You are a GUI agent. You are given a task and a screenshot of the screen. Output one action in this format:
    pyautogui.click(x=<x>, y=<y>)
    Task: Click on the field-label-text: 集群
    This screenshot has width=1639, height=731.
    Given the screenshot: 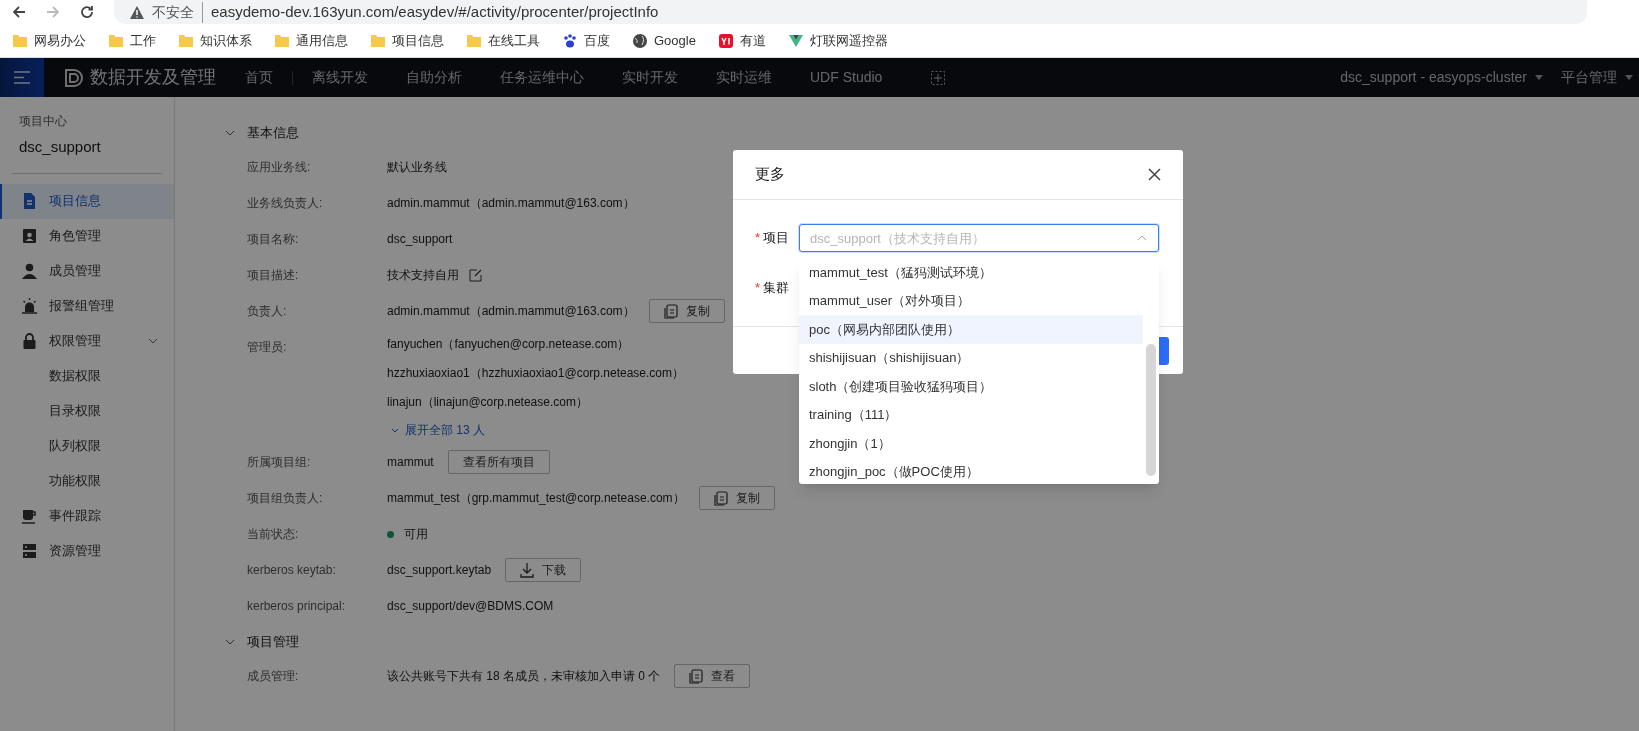 What is the action you would take?
    pyautogui.click(x=776, y=288)
    